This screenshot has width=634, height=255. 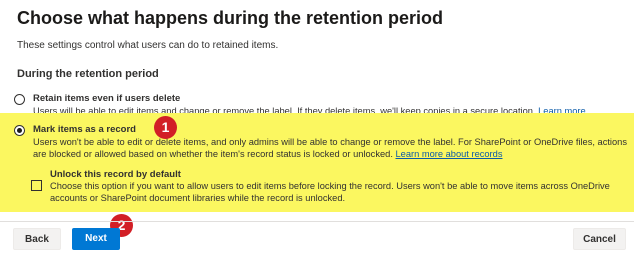 What do you see at coordinates (36, 185) in the screenshot?
I see `unlock-checkbox` at bounding box center [36, 185].